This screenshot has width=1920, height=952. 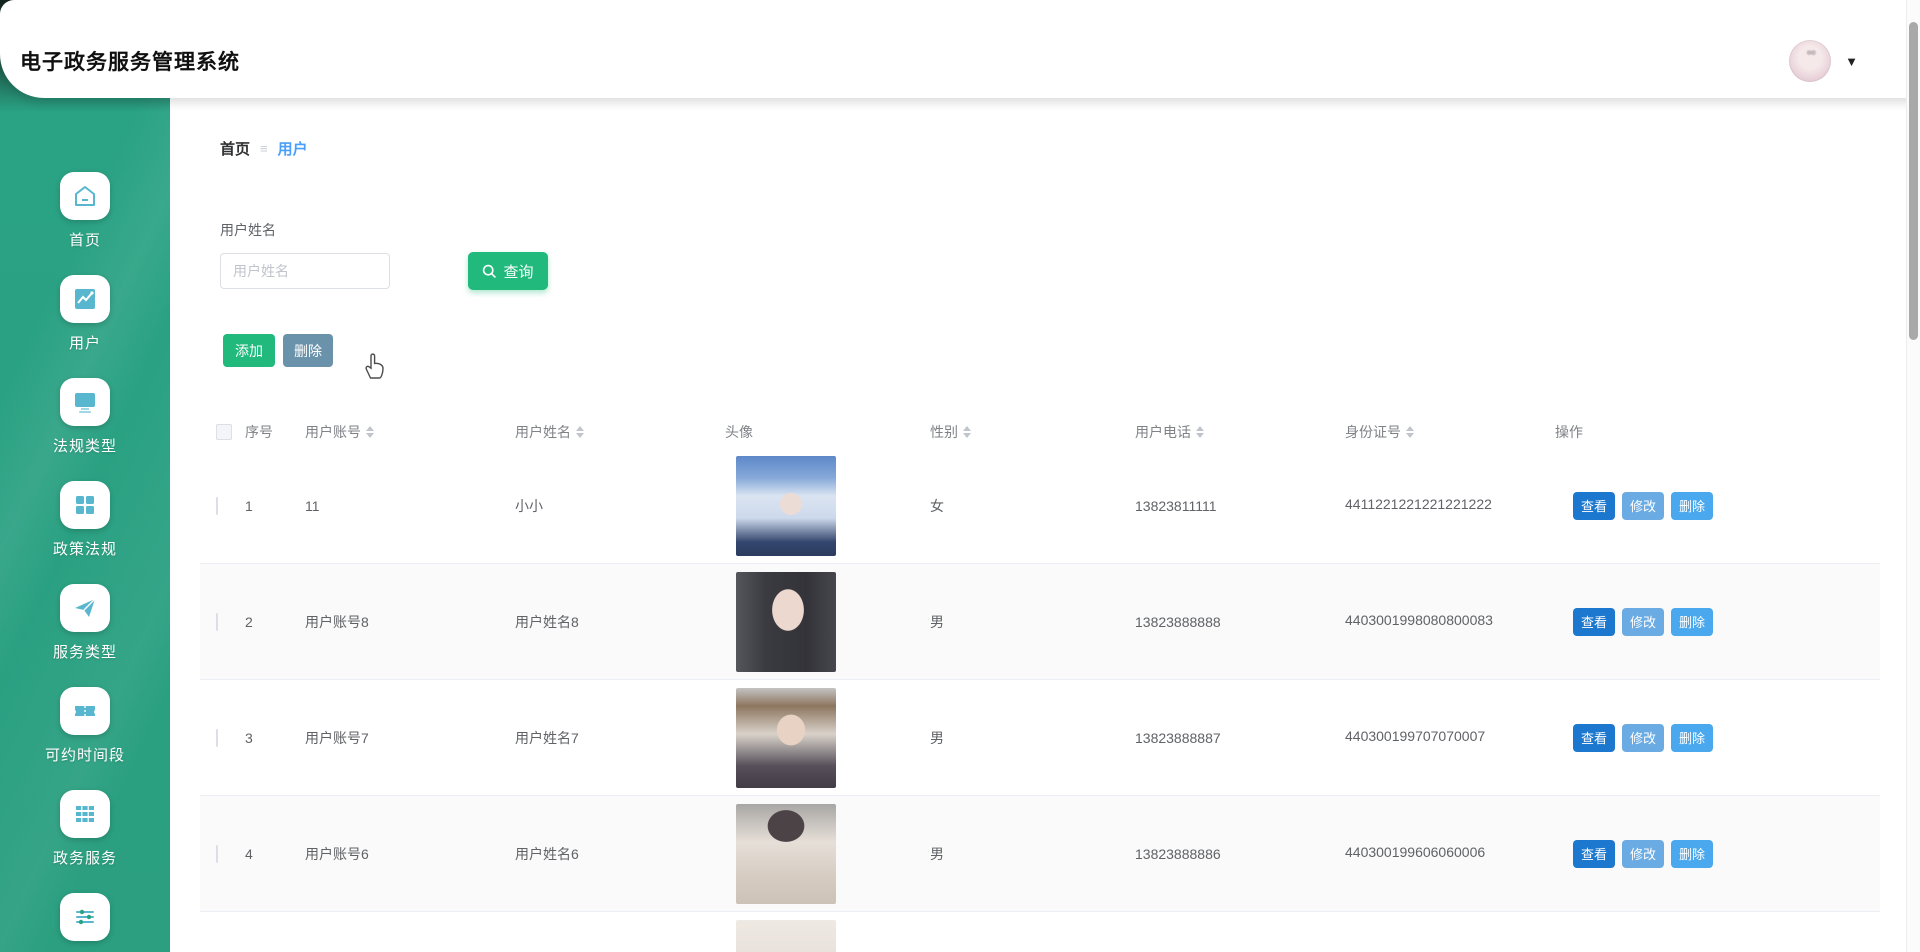 I want to click on topbar-user-area: ▼, so click(x=1823, y=61).